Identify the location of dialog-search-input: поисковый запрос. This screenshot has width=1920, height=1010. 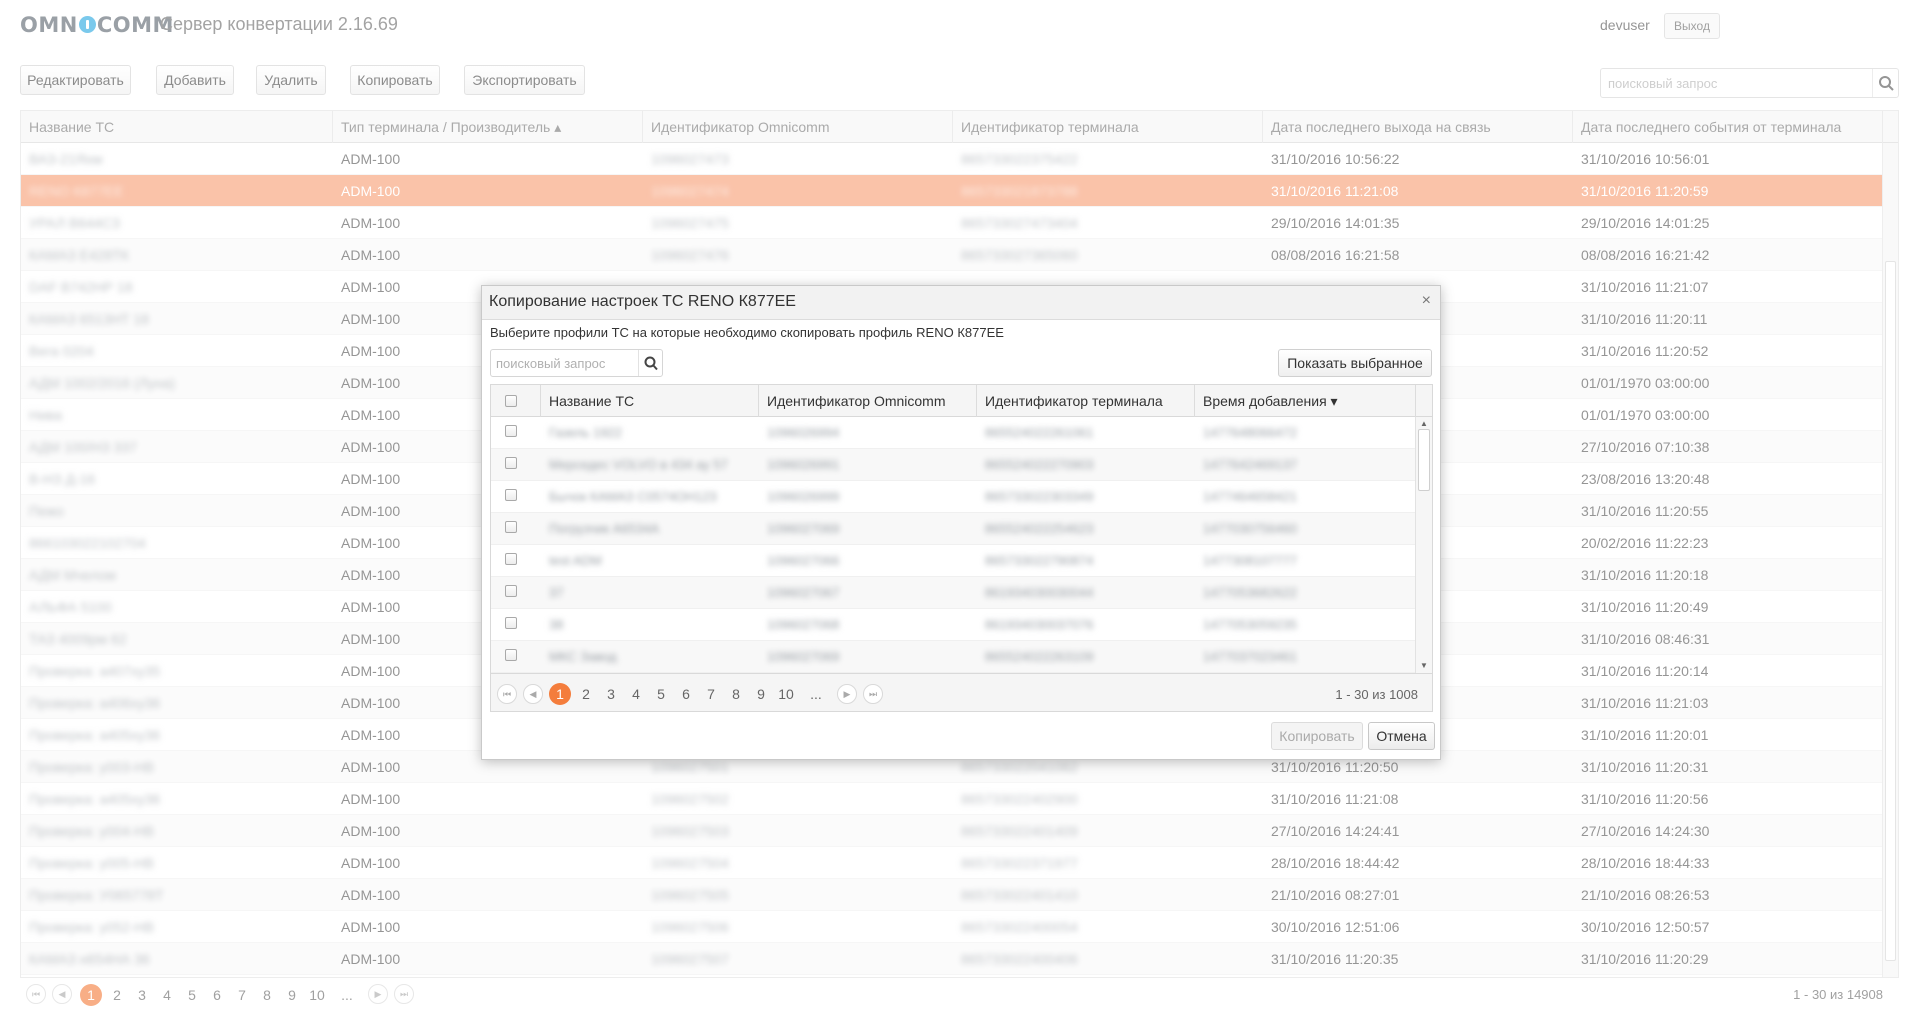
(576, 363).